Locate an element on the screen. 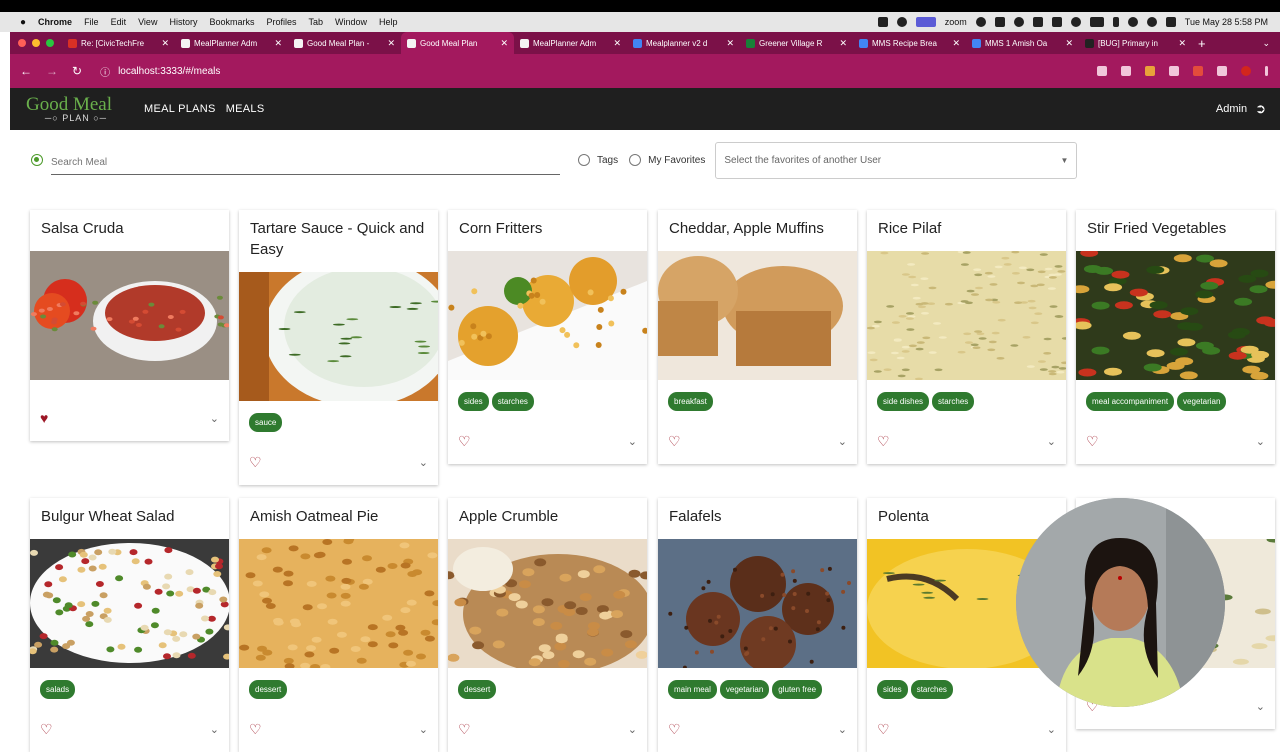 This screenshot has width=1280, height=752. menu-help: Help is located at coordinates (388, 22).